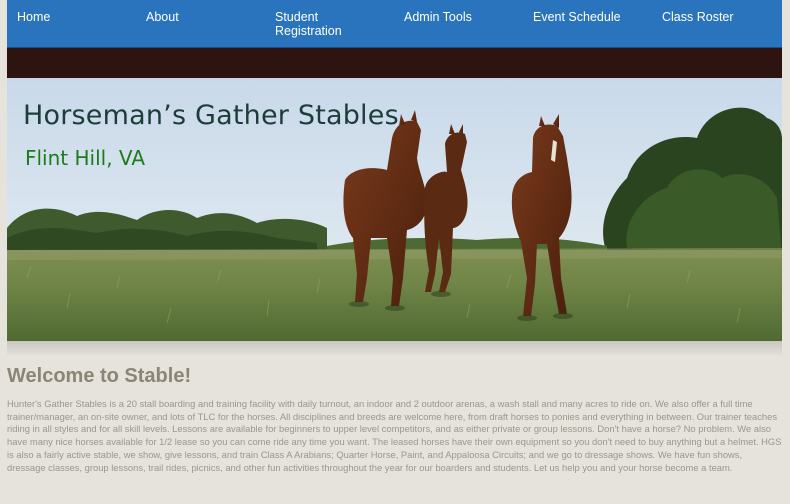  I want to click on nav-class-roster: Class Roster, so click(698, 17).